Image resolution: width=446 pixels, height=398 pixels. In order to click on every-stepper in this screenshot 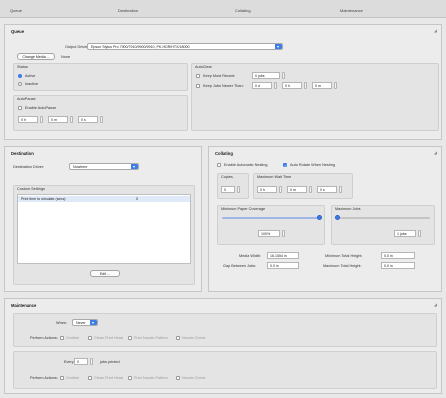, I will do `click(91, 361)`.